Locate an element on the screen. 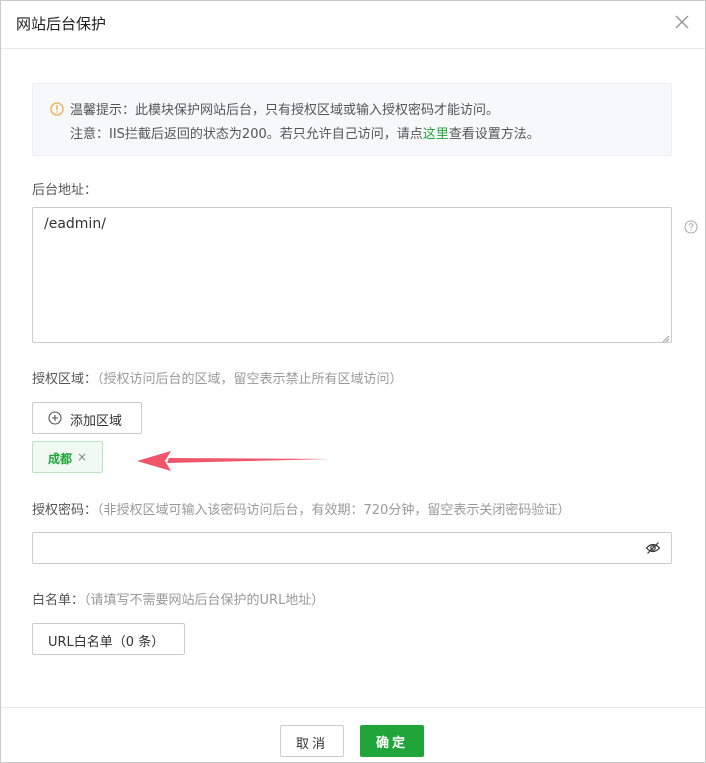 The width and height of the screenshot is (706, 763). cancel-button: 取消 is located at coordinates (312, 741).